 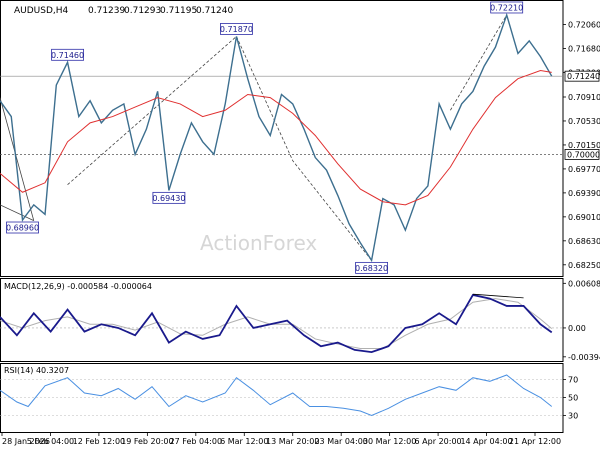 What do you see at coordinates (584, 357) in the screenshot?
I see `macd-ytick-label: -0.00394` at bounding box center [584, 357].